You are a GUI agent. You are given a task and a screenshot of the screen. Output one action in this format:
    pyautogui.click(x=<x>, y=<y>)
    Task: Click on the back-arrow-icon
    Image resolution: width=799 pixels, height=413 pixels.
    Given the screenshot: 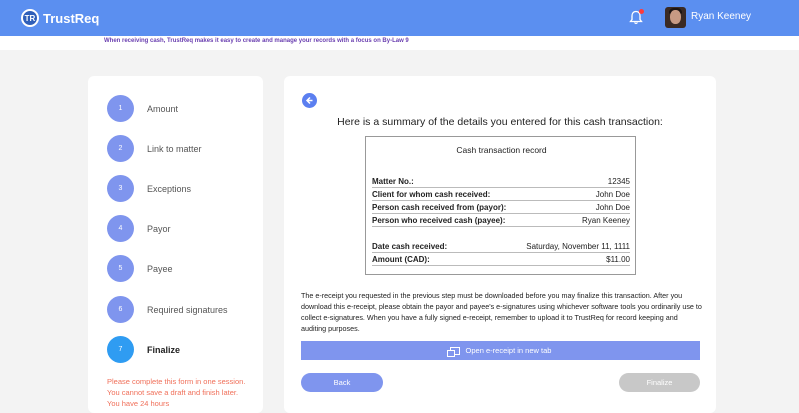 What is the action you would take?
    pyautogui.click(x=309, y=100)
    